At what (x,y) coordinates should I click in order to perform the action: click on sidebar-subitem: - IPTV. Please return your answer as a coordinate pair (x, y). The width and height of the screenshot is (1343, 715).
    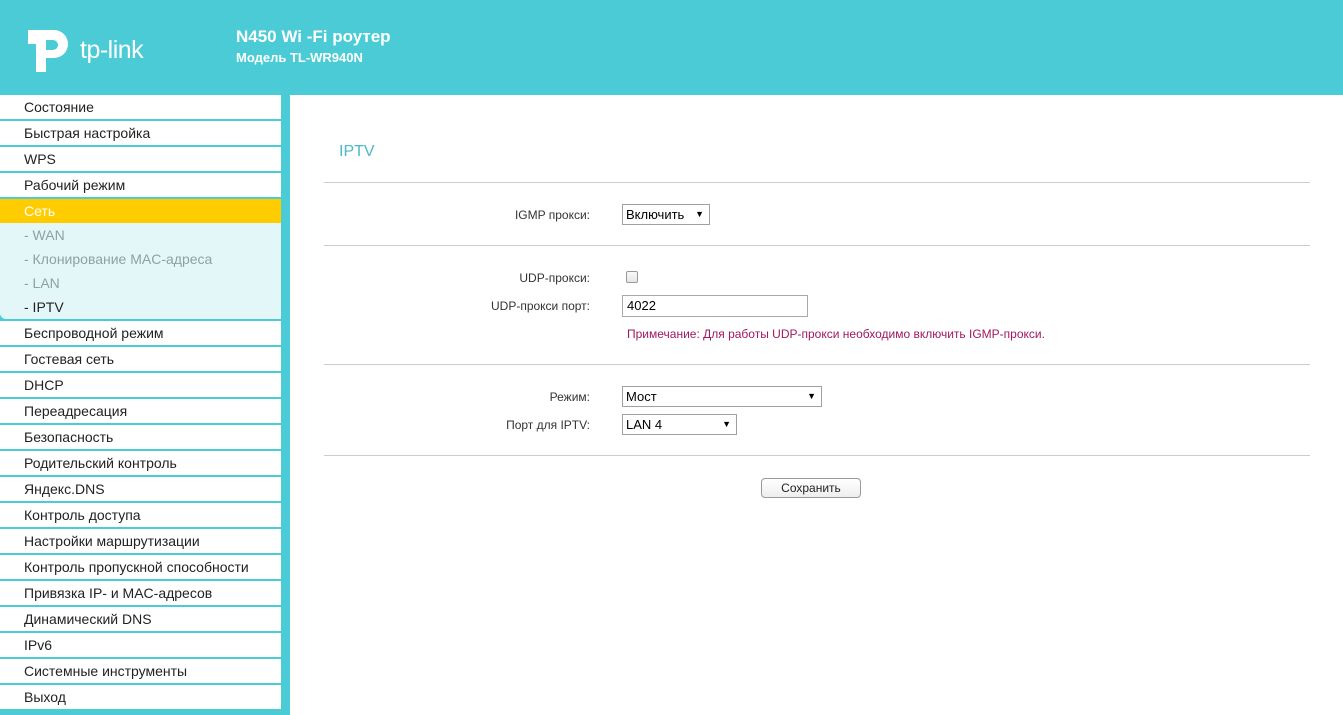
    Looking at the image, I should click on (140, 307).